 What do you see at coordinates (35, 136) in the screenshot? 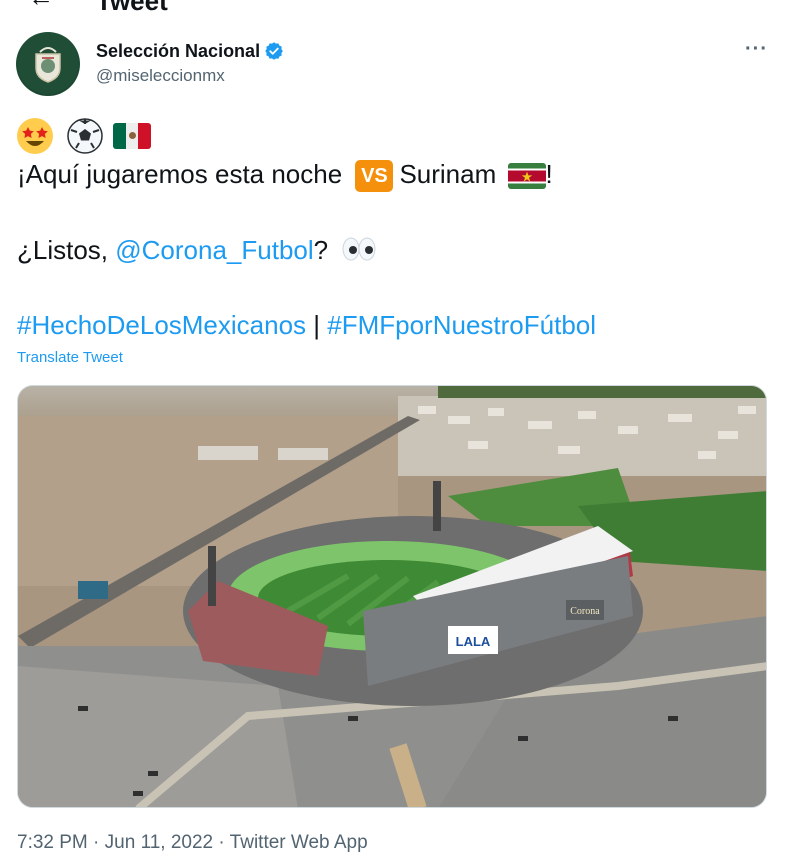
I see `star-struck-emoji` at bounding box center [35, 136].